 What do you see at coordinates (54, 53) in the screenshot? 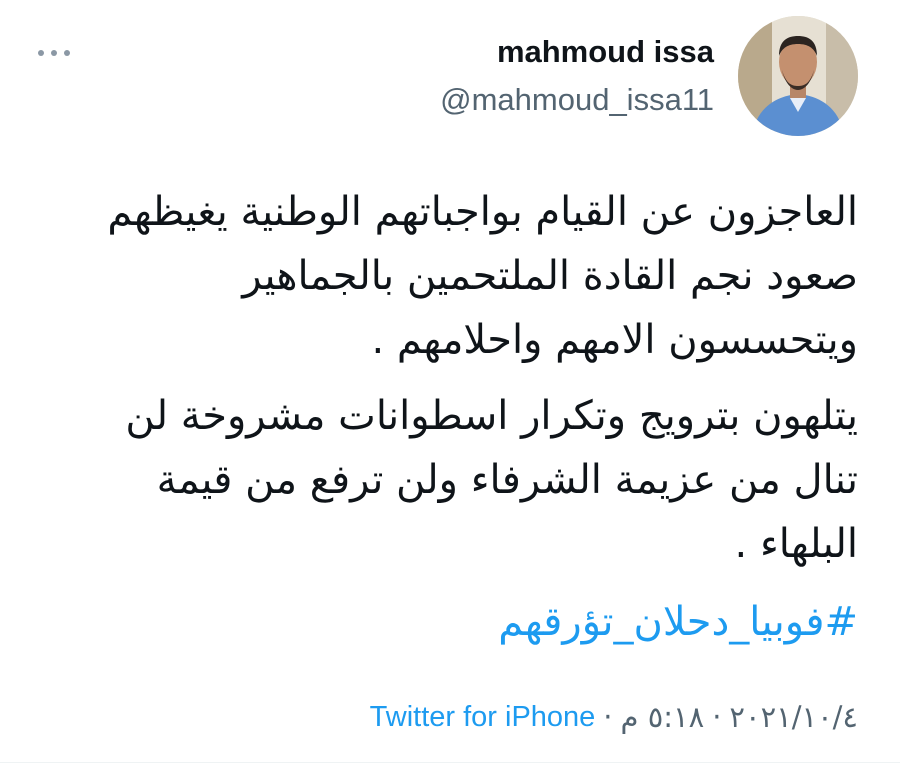
I see `more-dots-icon` at bounding box center [54, 53].